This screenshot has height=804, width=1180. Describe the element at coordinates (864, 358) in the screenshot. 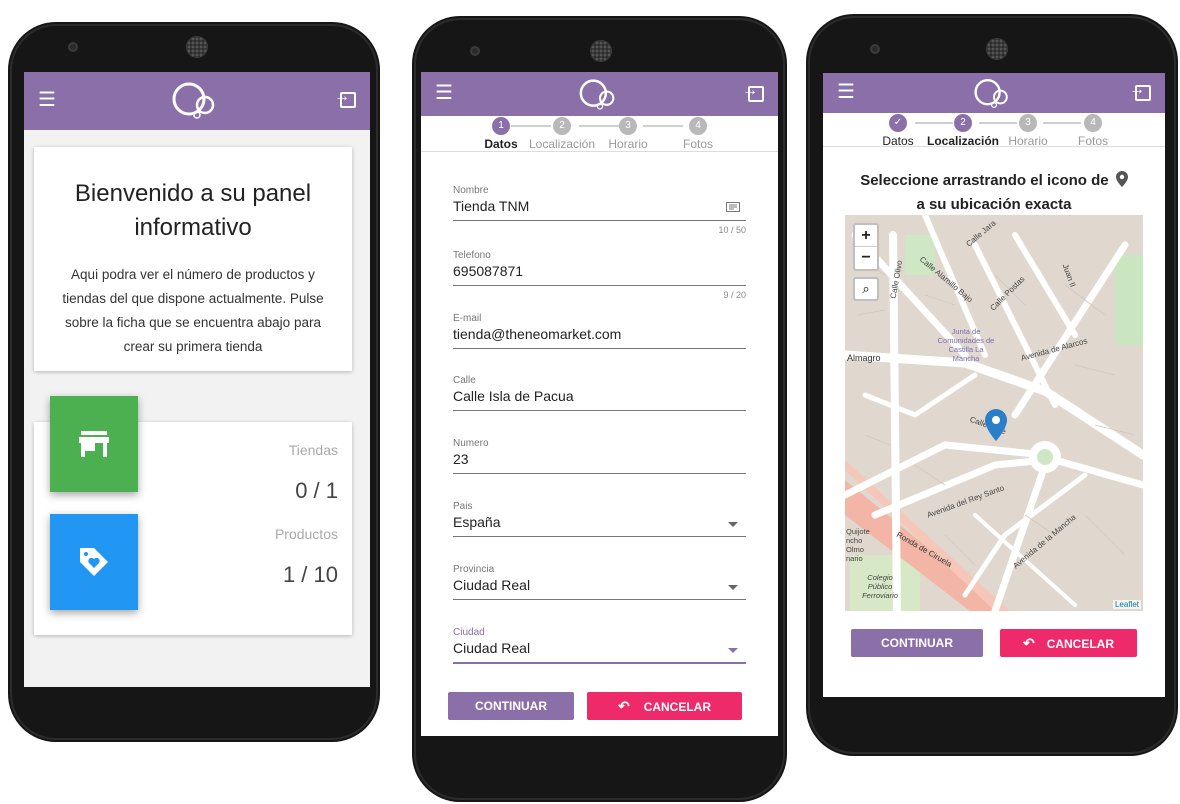

I see `map-label-almagro: Almagro` at that location.